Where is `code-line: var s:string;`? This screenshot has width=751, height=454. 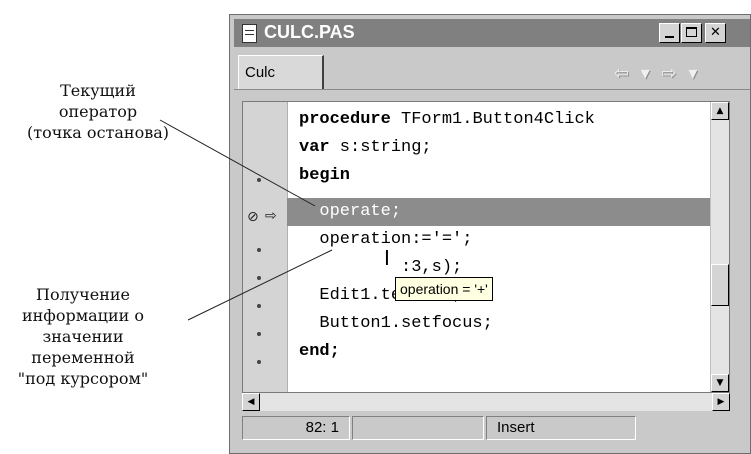
code-line: var s:string; is located at coordinates (365, 147).